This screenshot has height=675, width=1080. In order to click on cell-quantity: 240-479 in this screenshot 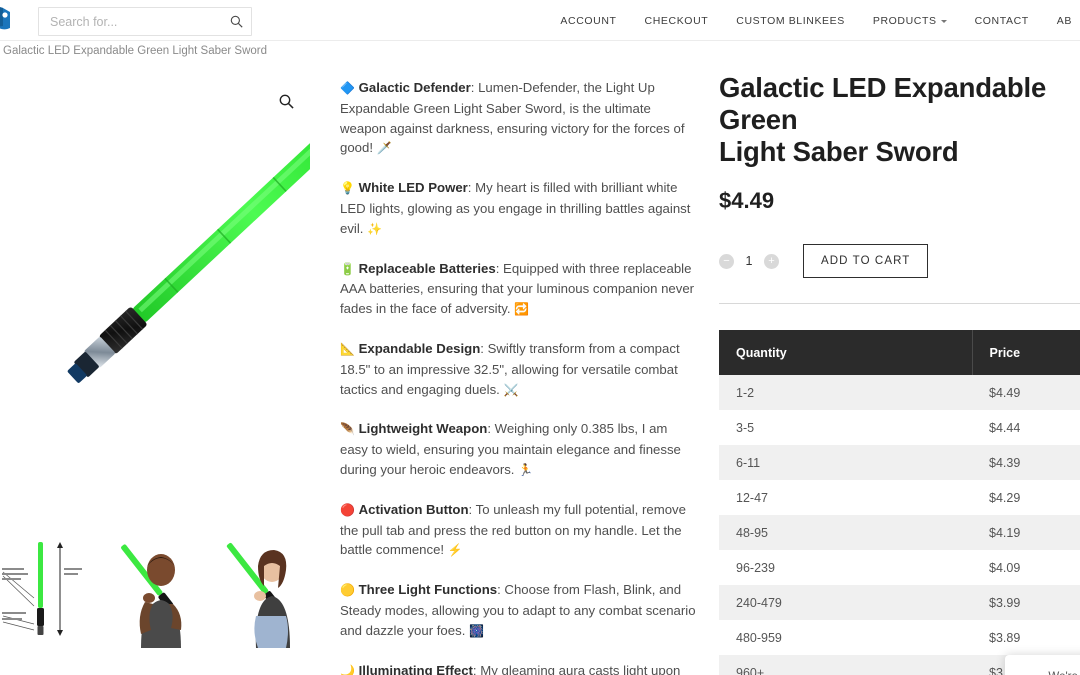, I will do `click(845, 602)`.